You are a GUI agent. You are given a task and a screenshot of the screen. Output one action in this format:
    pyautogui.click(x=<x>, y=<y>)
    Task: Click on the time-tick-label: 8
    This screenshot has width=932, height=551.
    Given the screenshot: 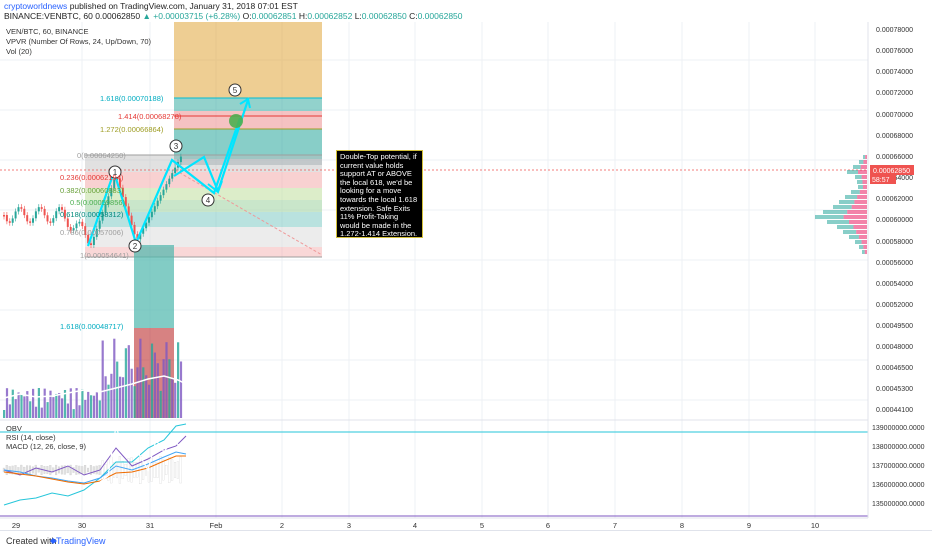 What is the action you would take?
    pyautogui.click(x=682, y=524)
    